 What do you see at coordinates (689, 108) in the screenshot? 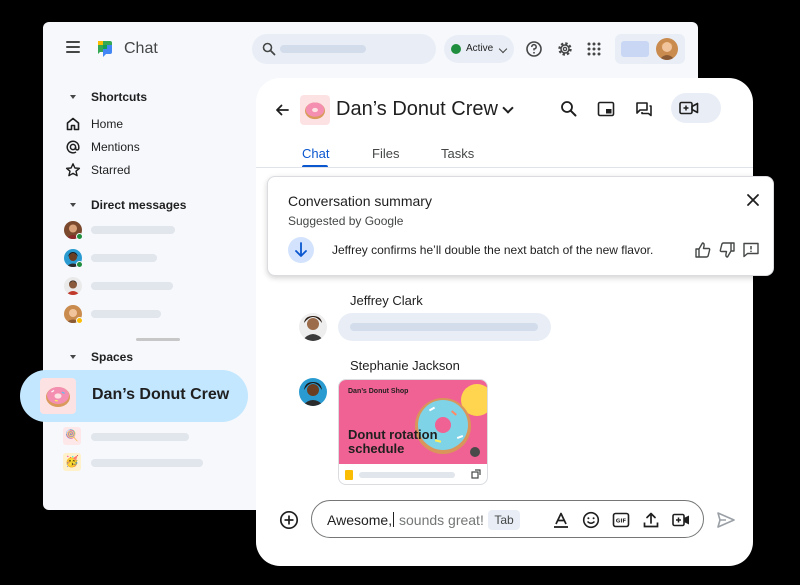
I see `video-call-icon` at bounding box center [689, 108].